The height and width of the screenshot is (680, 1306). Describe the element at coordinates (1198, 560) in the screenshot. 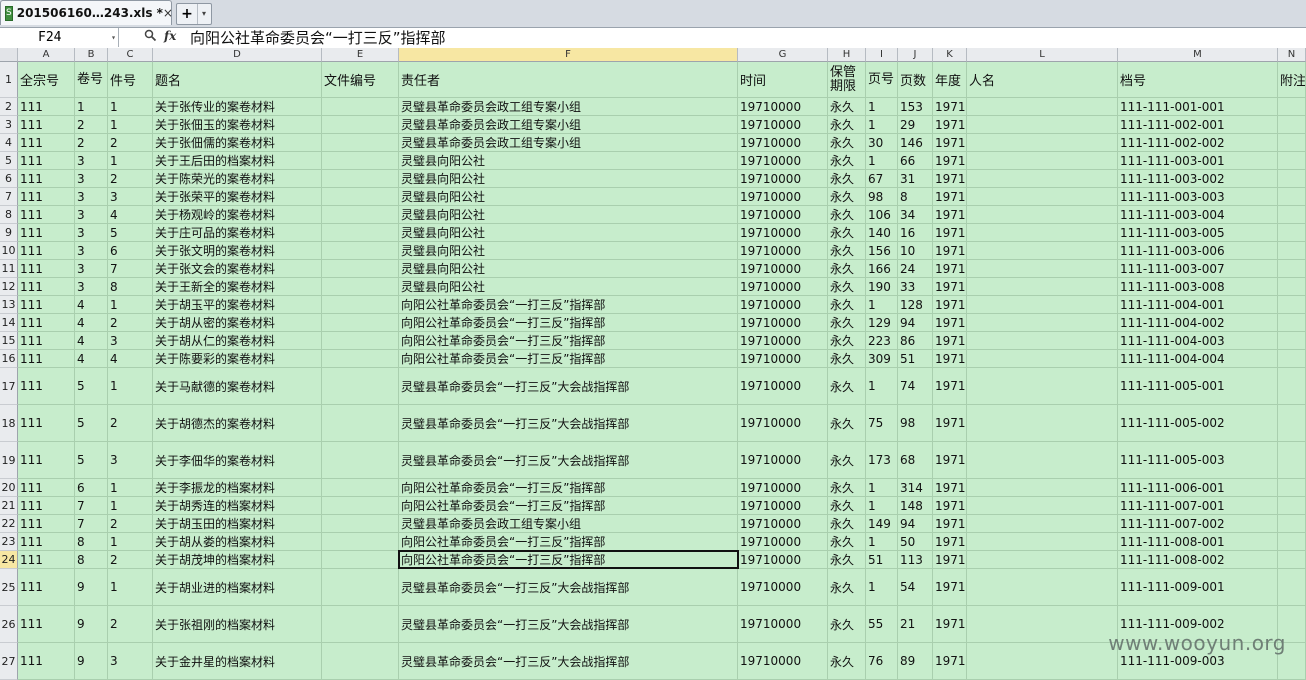

I see `table-cell: 111-111-008-002` at that location.